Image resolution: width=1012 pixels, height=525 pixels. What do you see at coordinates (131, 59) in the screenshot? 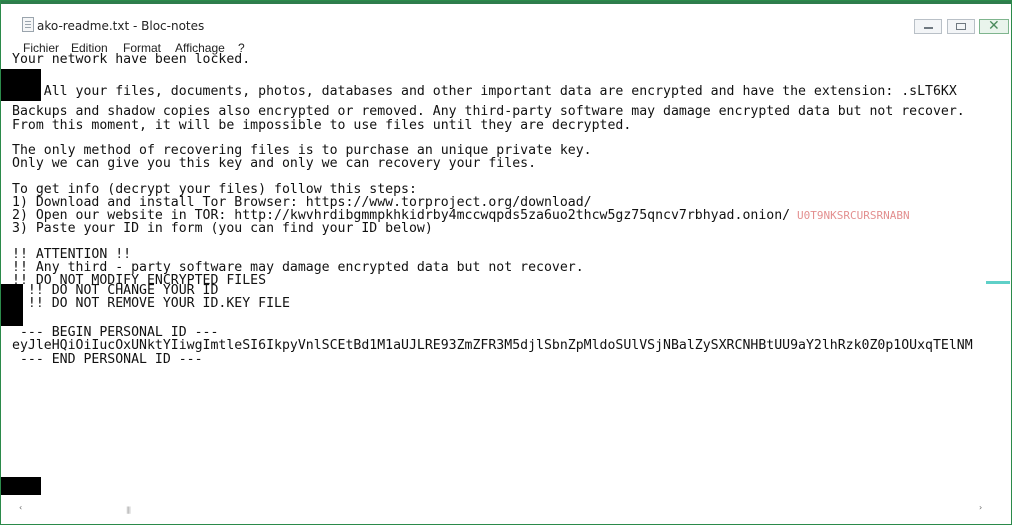
I see `text-line: Your network have been locked.` at bounding box center [131, 59].